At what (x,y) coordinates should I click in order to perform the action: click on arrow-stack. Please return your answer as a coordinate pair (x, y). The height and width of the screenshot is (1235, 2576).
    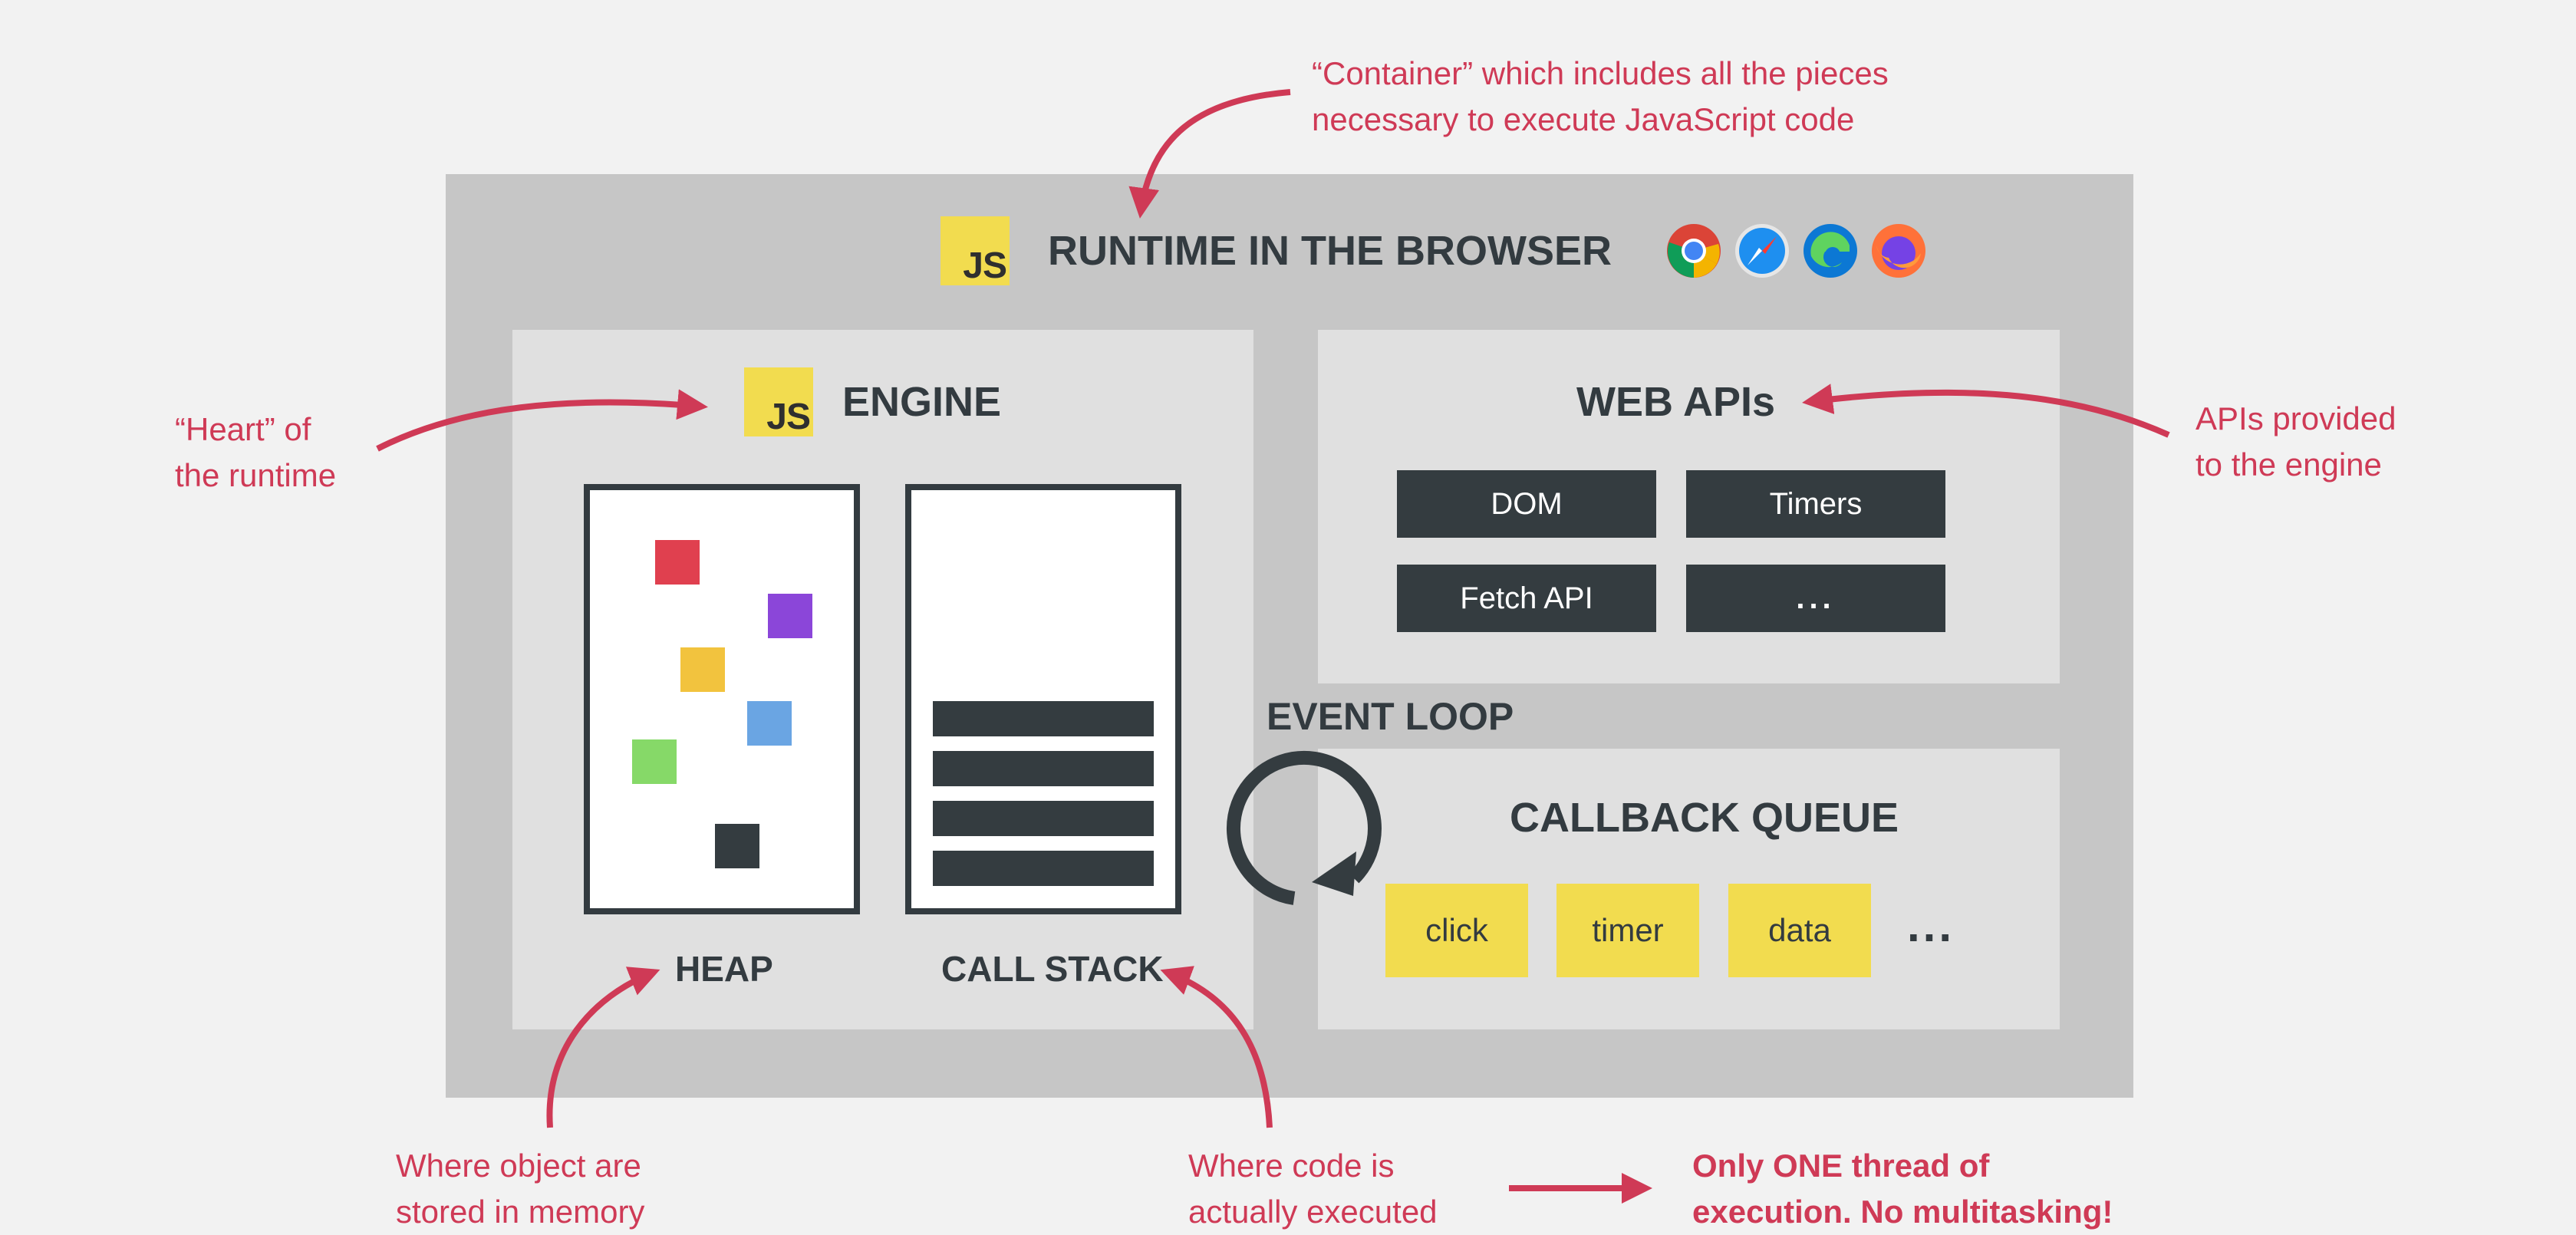
    Looking at the image, I should click on (1216, 1047).